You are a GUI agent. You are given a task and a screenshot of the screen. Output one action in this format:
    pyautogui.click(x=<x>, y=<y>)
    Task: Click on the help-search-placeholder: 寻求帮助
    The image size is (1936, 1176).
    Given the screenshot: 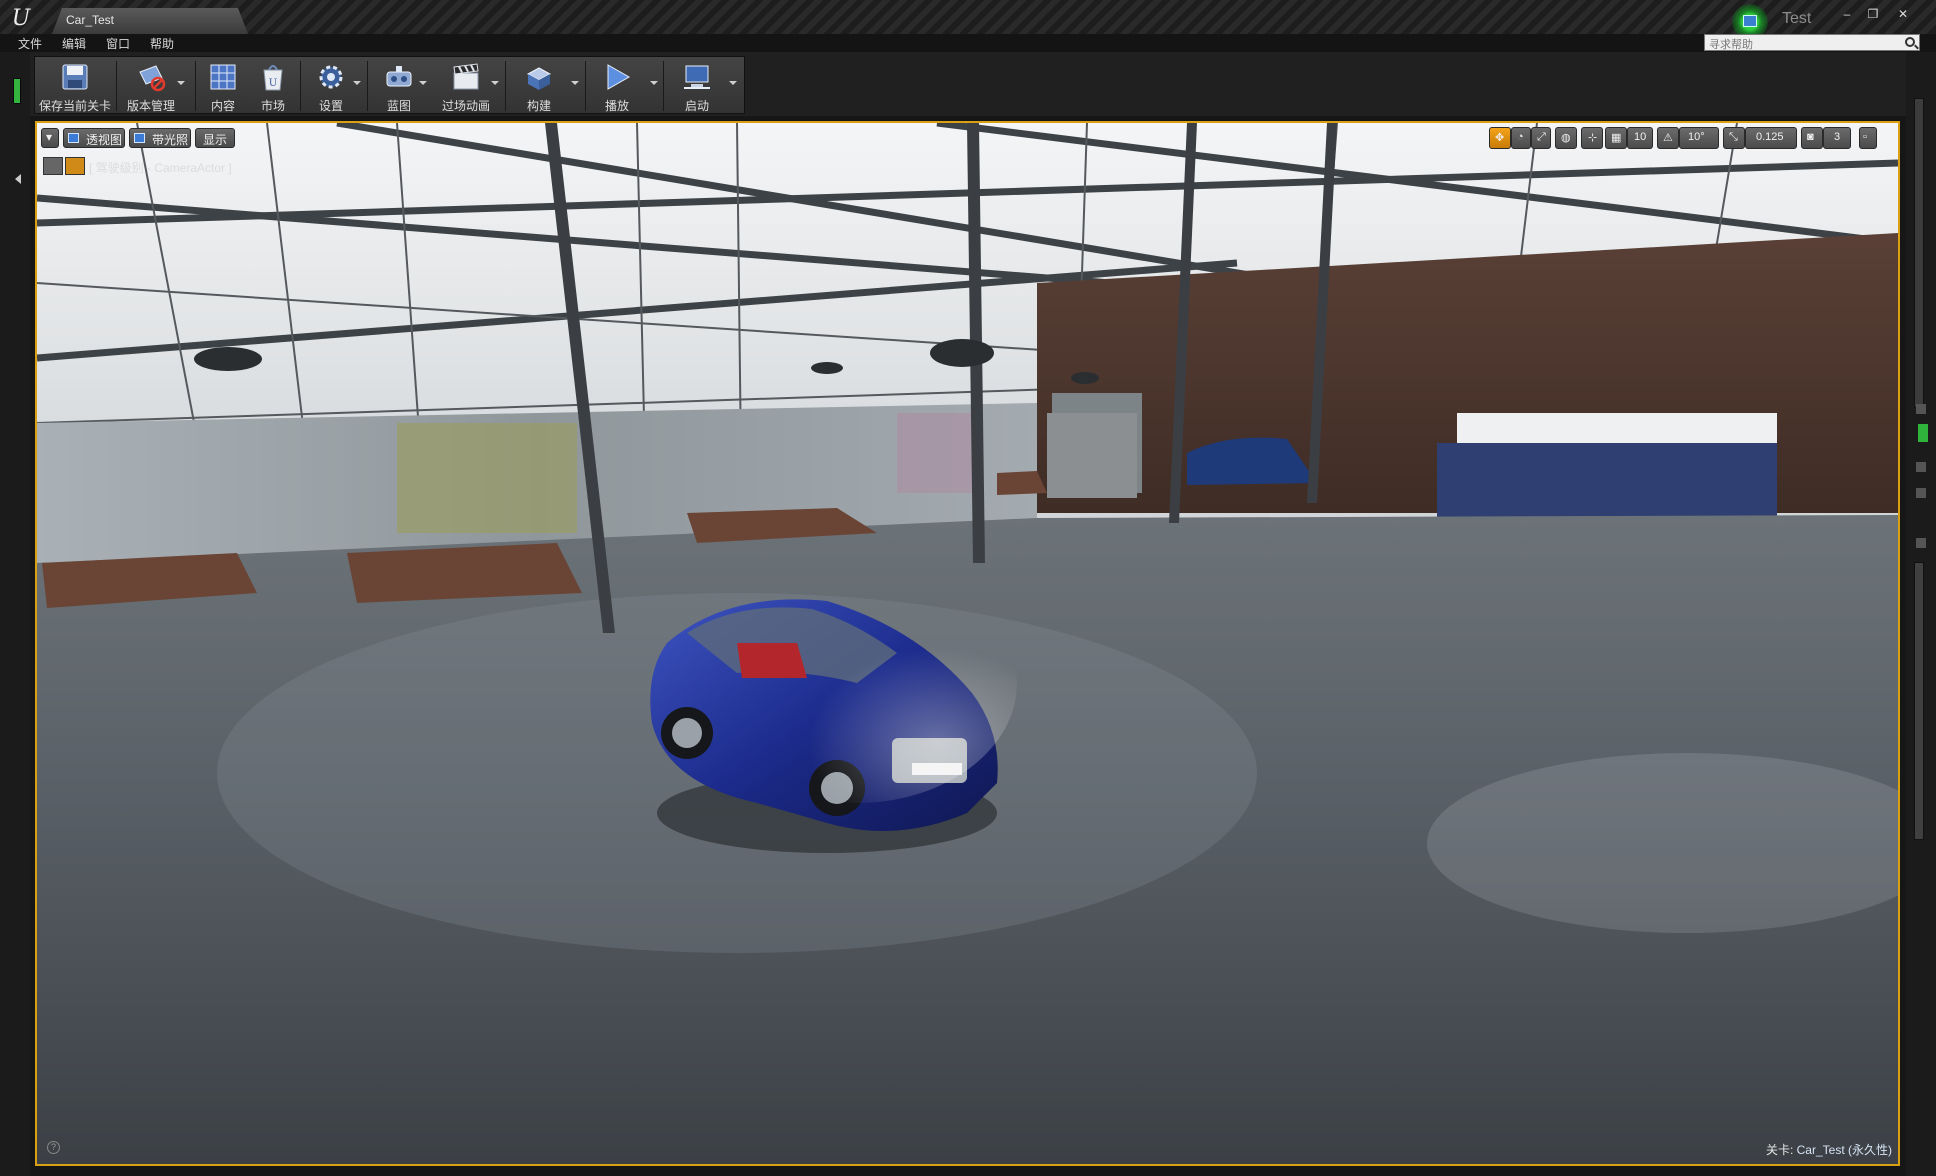 What is the action you would take?
    pyautogui.click(x=1731, y=45)
    